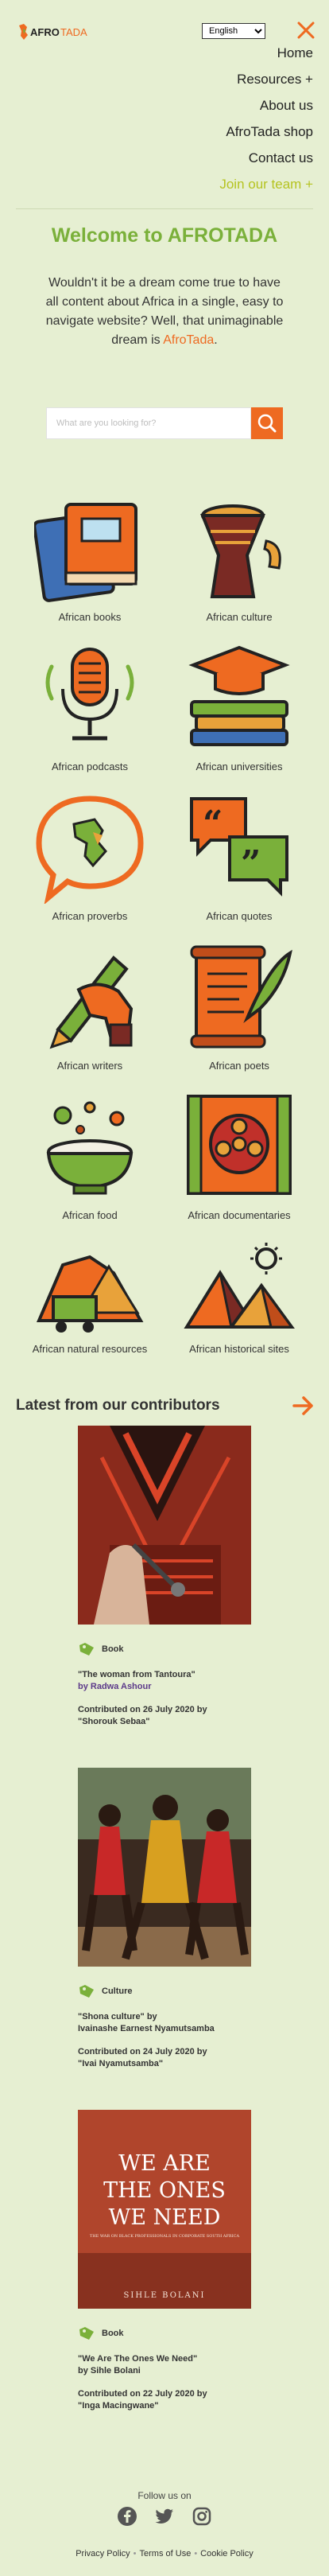  What do you see at coordinates (73, 32) in the screenshot?
I see `svg-text: TADA` at bounding box center [73, 32].